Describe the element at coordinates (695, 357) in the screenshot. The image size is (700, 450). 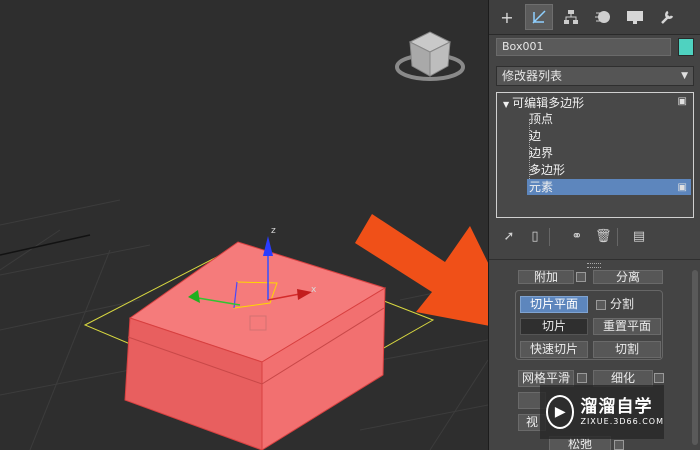
I see `panel-scrollbar` at that location.